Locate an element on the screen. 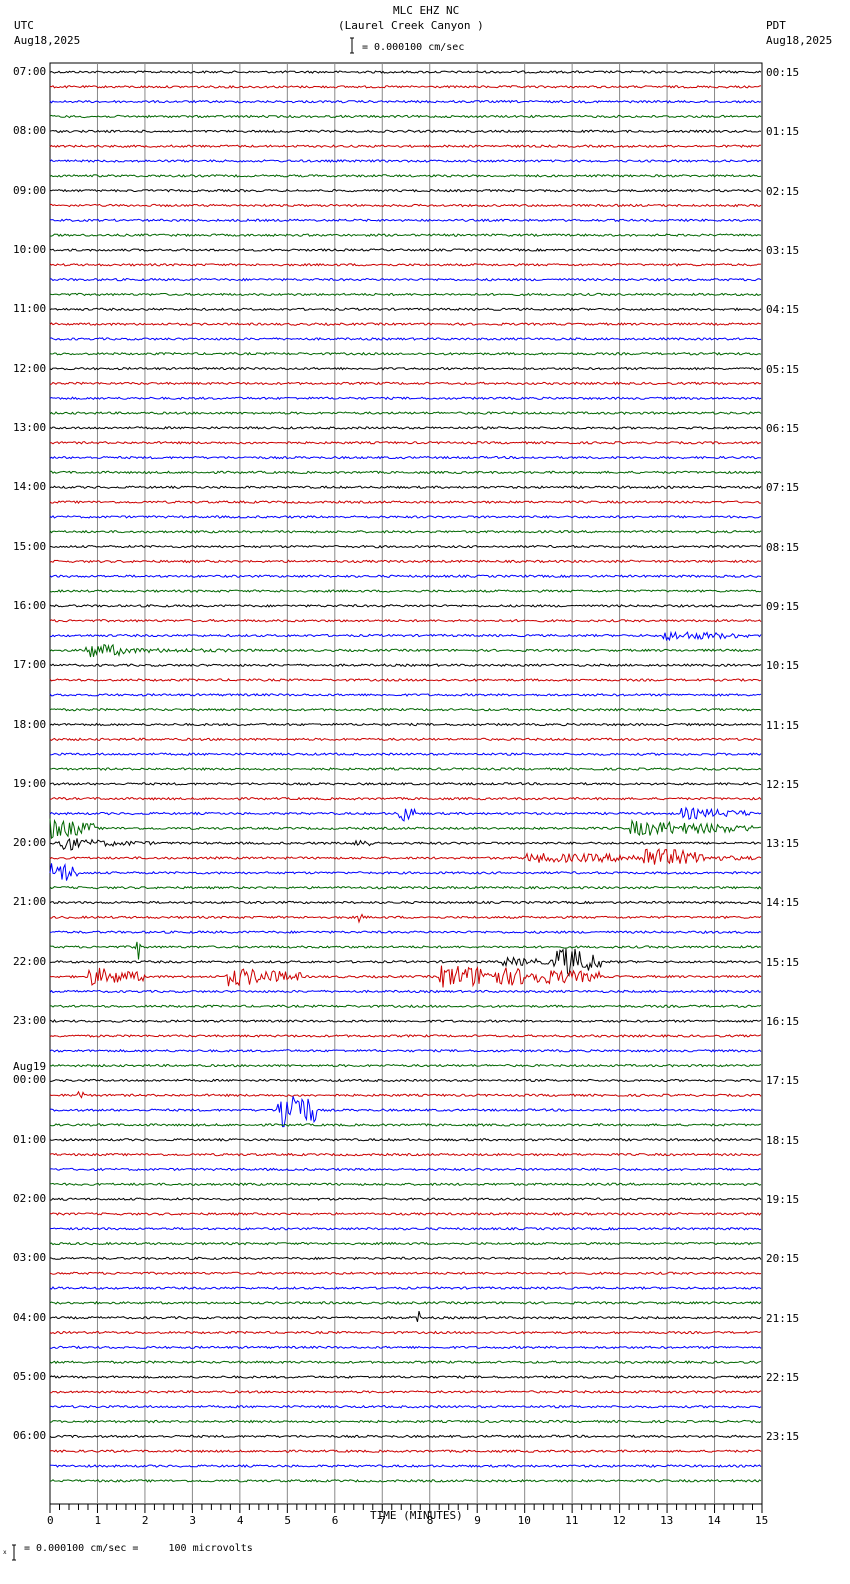 The height and width of the screenshot is (1584, 850). utc-hour-label: 14:00 is located at coordinates (30, 487).